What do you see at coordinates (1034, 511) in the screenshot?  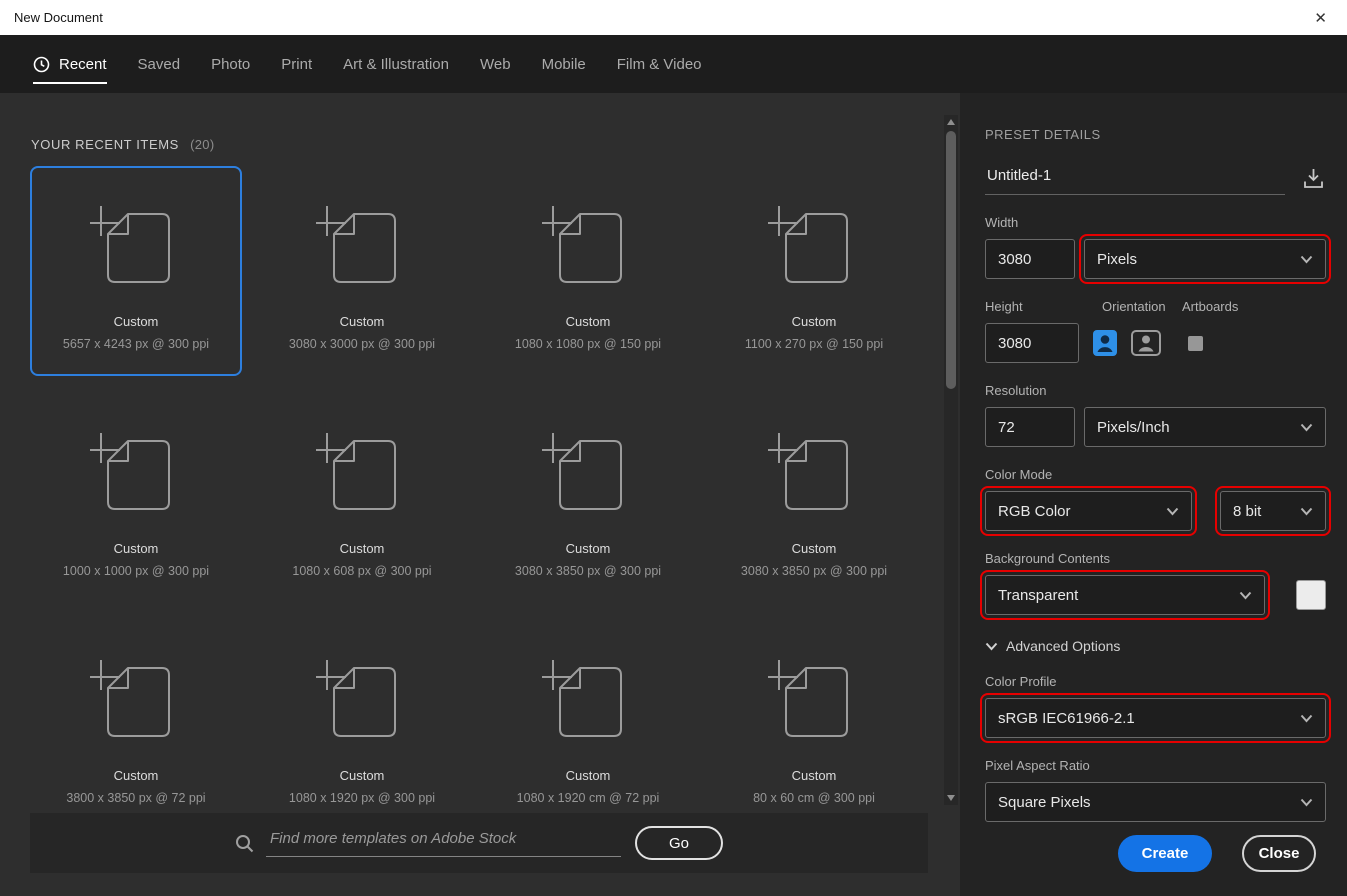 I see `color-mode-value: RGB Color` at bounding box center [1034, 511].